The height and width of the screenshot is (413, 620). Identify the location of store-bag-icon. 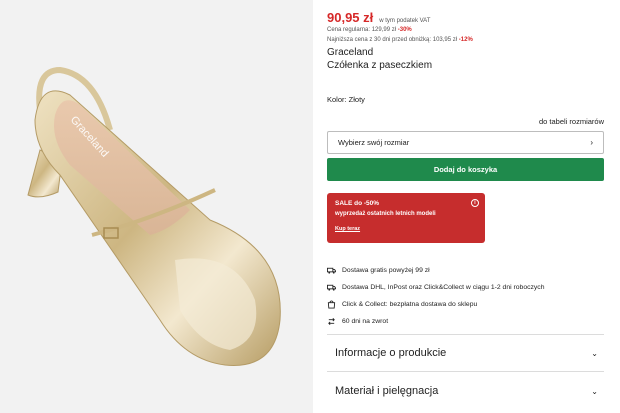
(331, 304).